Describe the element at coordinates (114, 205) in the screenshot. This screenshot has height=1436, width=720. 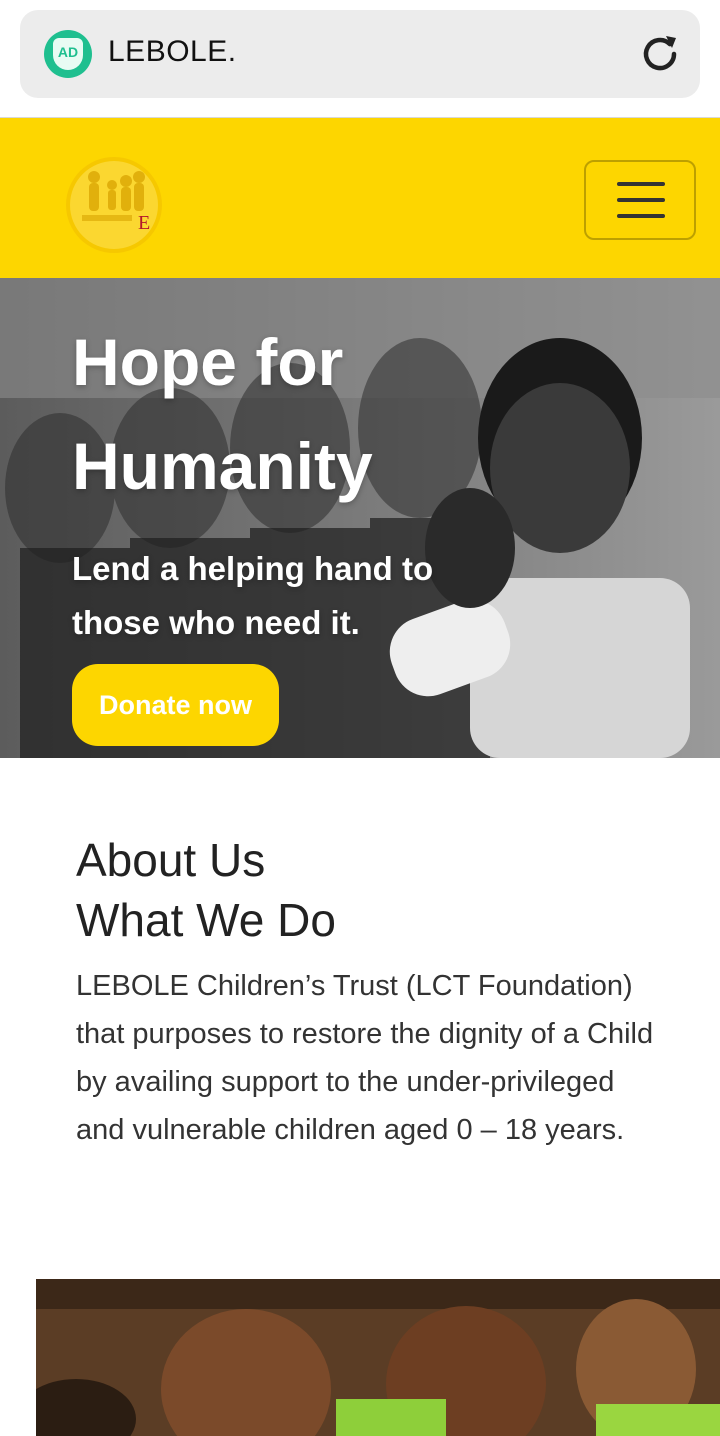
I see `site-logo: E` at that location.